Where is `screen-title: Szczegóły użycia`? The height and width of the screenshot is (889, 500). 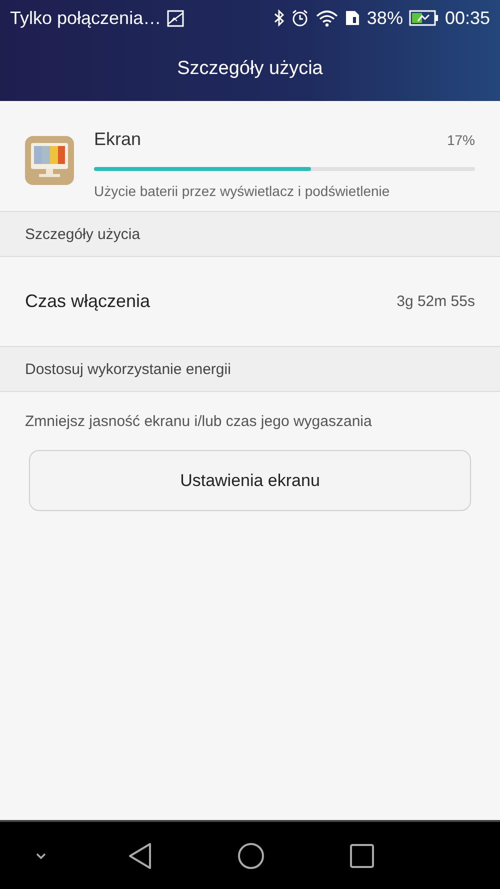
screen-title: Szczegóły użycia is located at coordinates (250, 69).